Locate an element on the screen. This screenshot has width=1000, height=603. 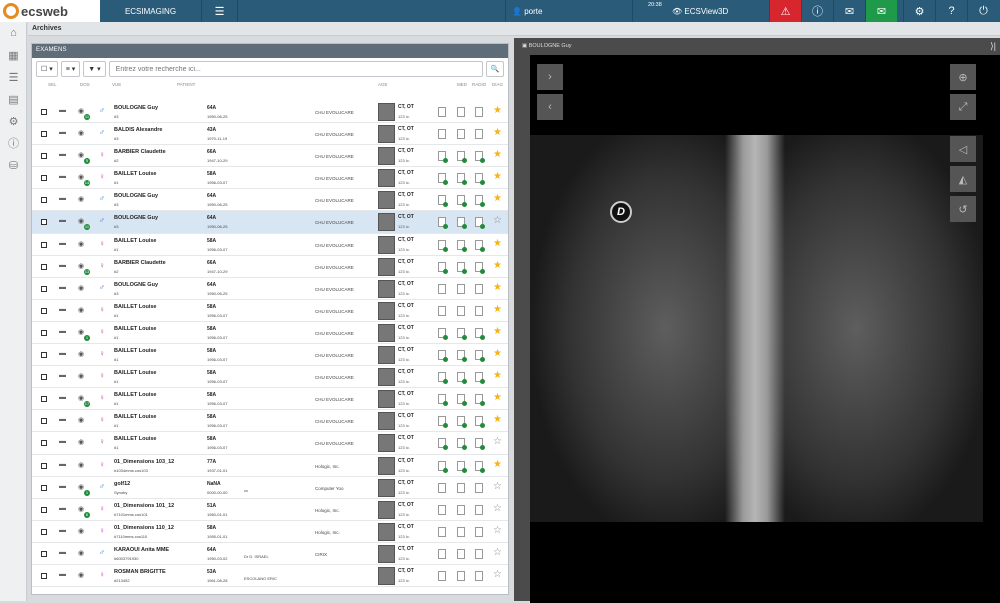
patient-name: BARBIER Claudette is located at coordinates (140, 263).